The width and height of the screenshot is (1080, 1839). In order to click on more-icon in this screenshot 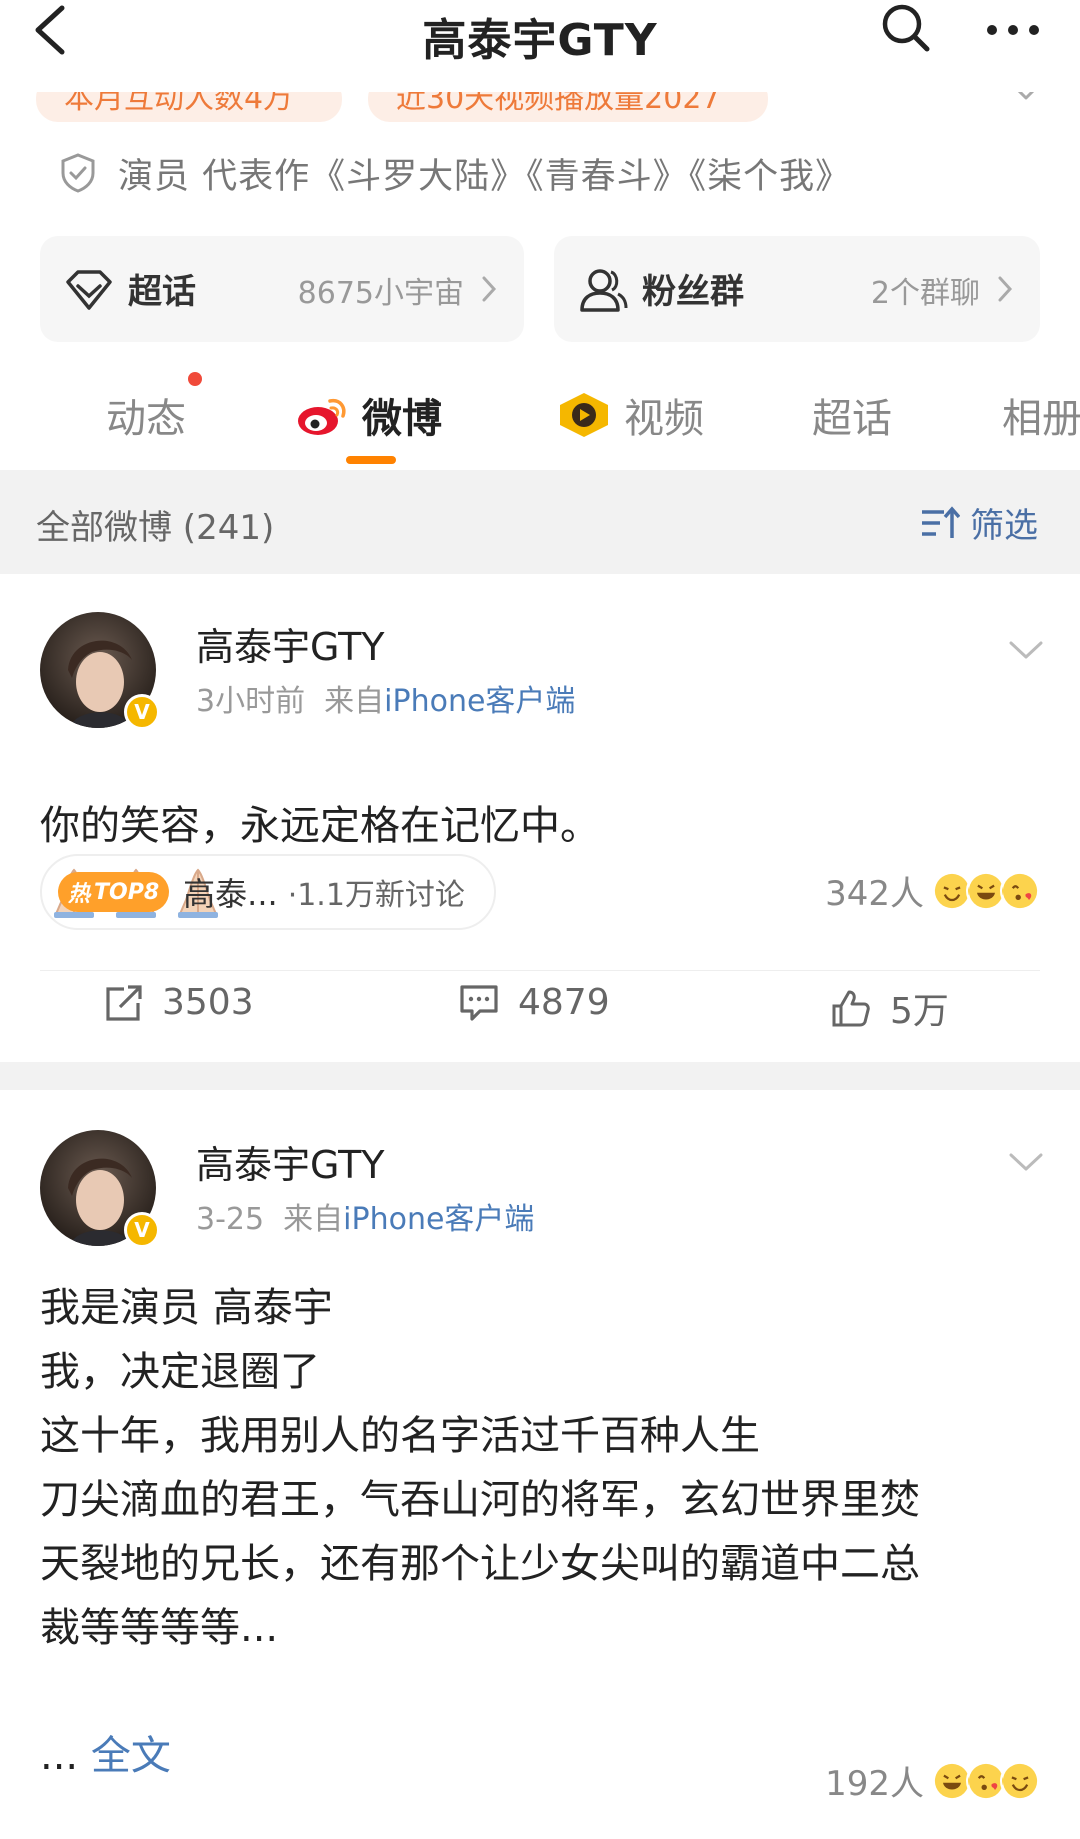, I will do `click(1013, 30)`.